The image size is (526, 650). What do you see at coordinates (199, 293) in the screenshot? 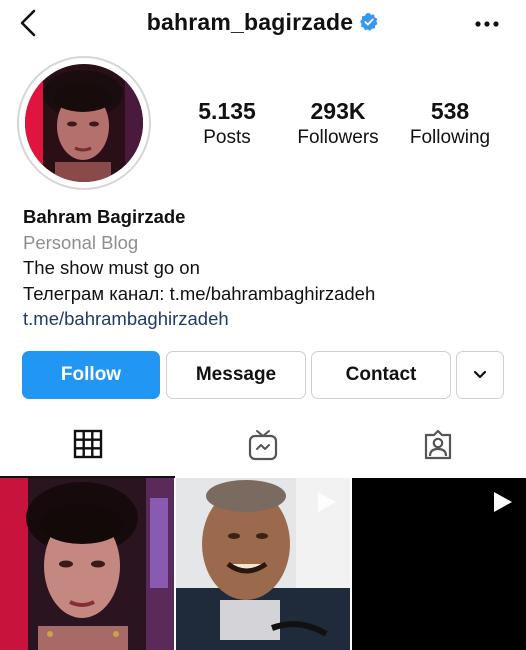
I see `bio-line: Телеграм канал: t.me/bahrambaghirzadeh` at bounding box center [199, 293].